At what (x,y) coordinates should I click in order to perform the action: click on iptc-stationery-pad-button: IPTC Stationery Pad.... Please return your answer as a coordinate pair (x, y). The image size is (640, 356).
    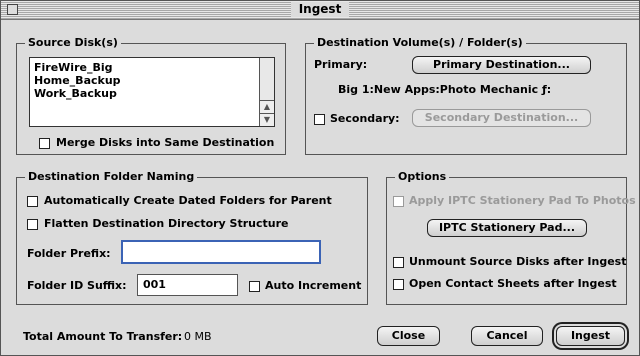
    Looking at the image, I should click on (507, 228).